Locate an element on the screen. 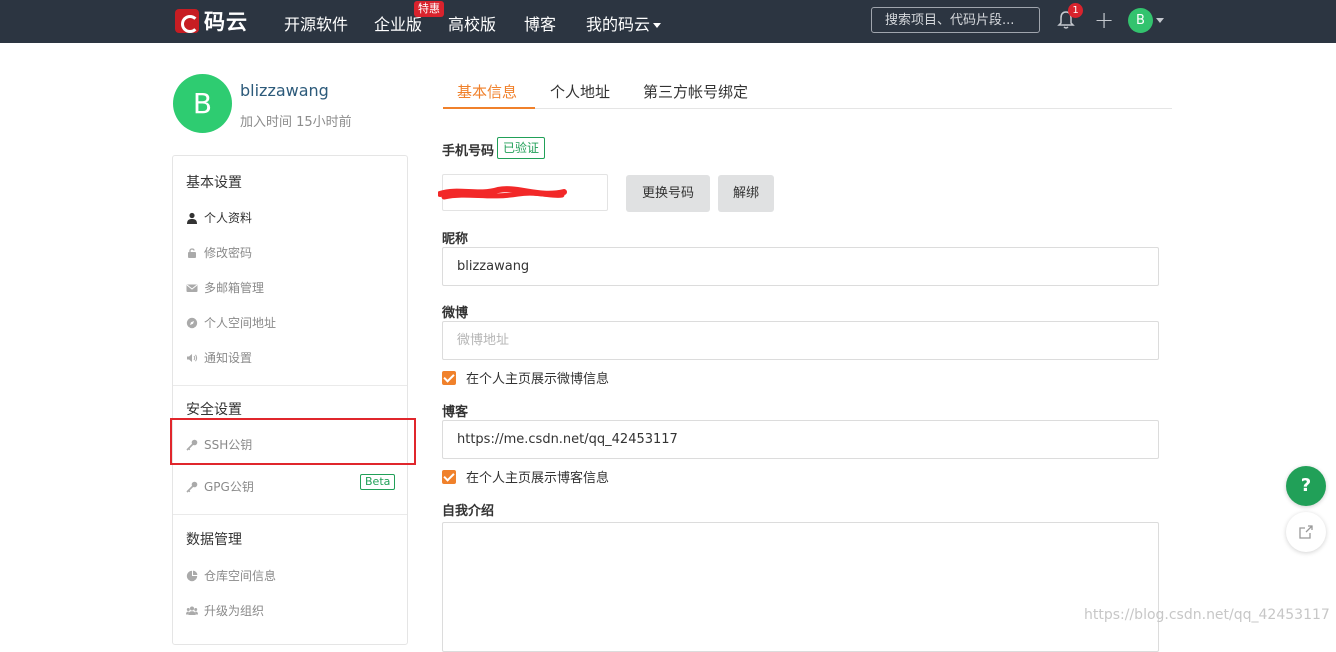 The width and height of the screenshot is (1336, 652). sidebar-item-label: 个人资料 is located at coordinates (228, 218).